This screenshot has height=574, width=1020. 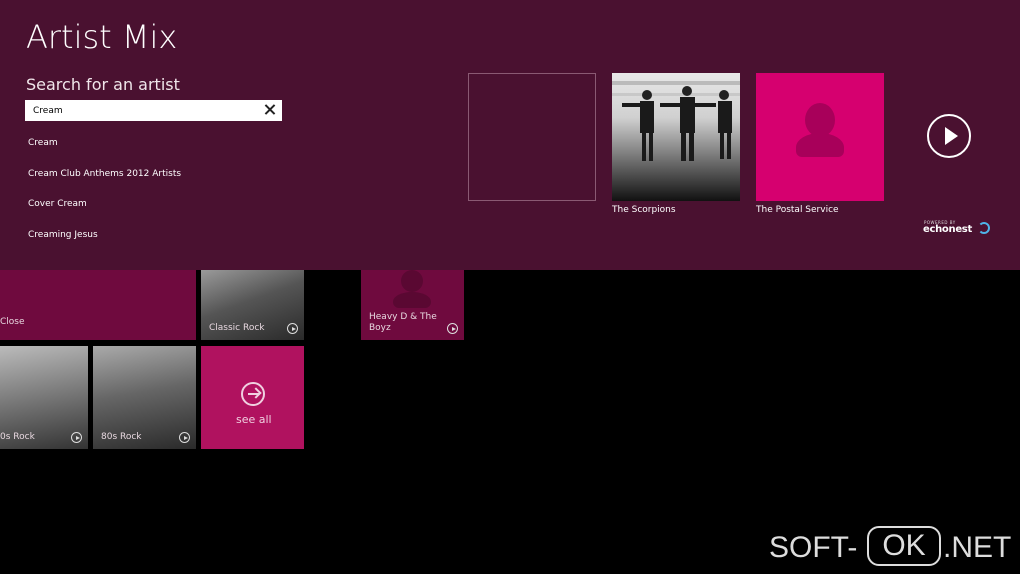 What do you see at coordinates (144, 397) in the screenshot?
I see `eighties-rock-tile: 80s Rock` at bounding box center [144, 397].